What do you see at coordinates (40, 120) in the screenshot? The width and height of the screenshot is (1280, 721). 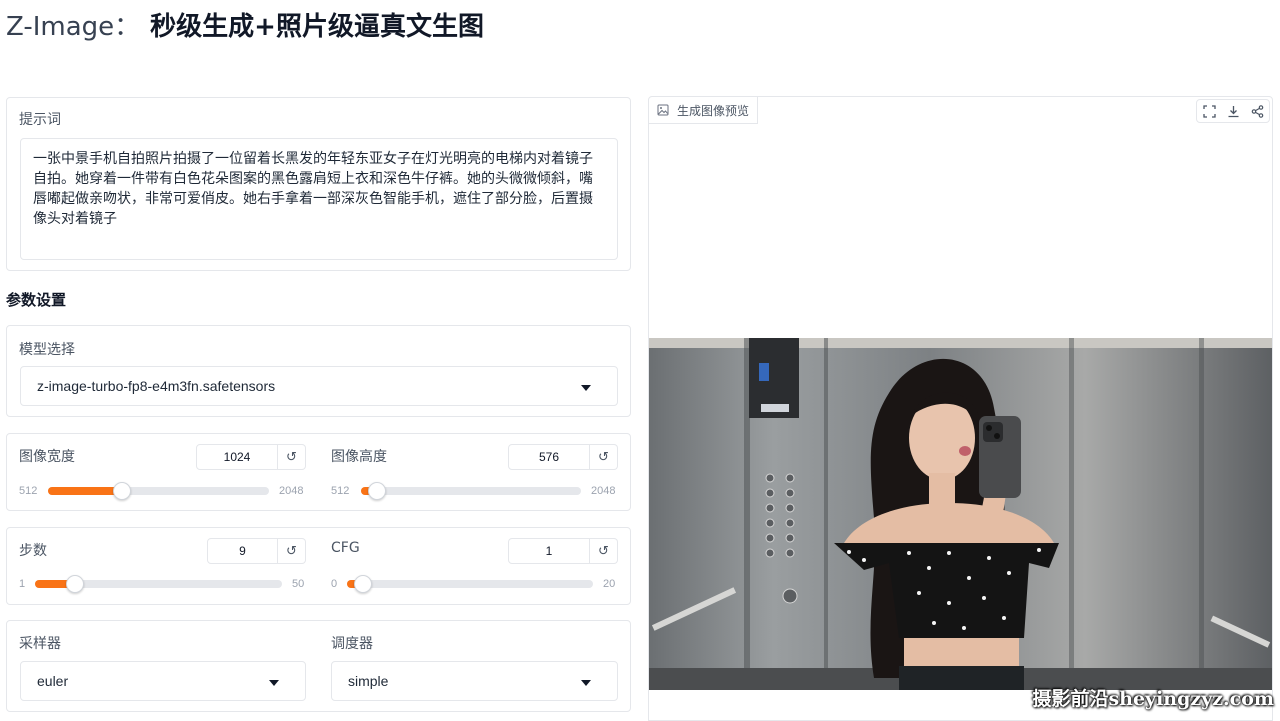 I see `prompt-label: 提示词` at bounding box center [40, 120].